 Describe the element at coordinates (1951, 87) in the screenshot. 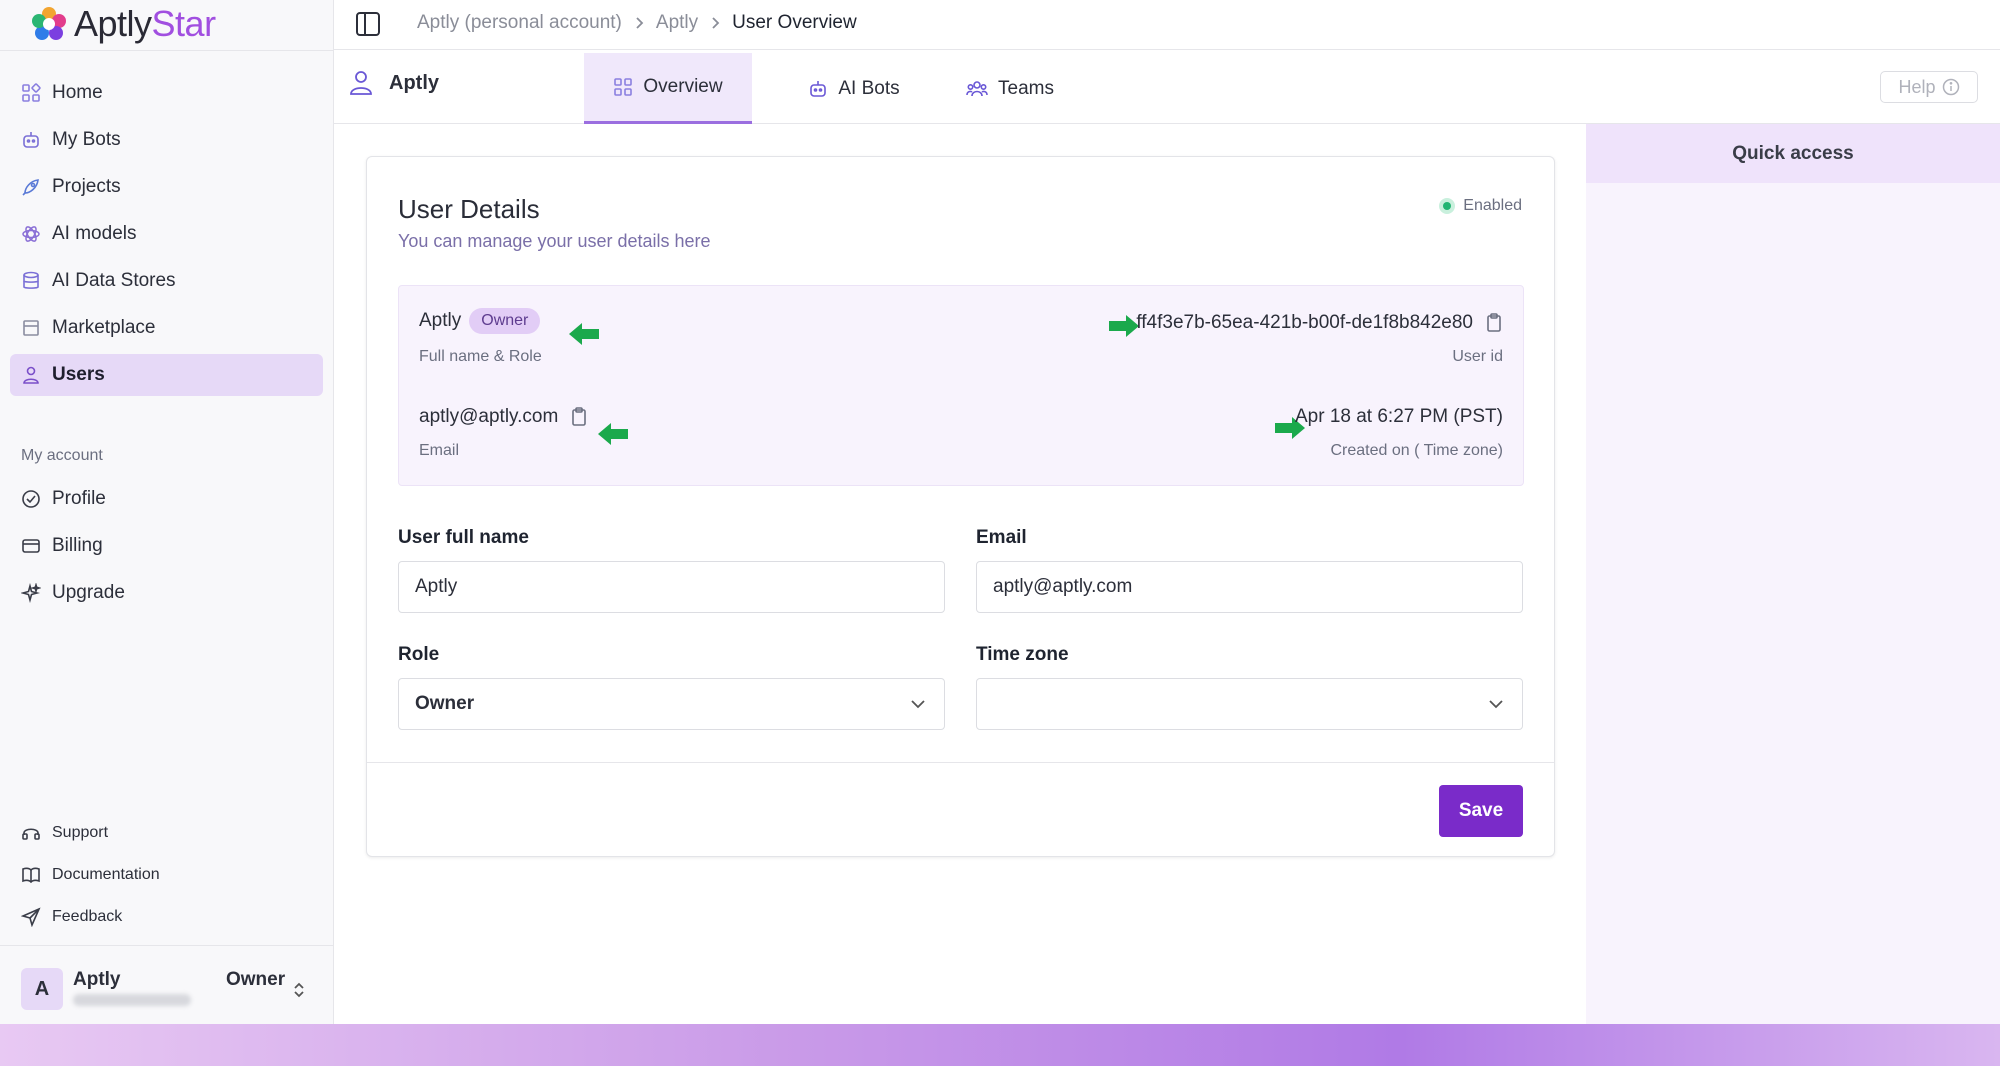

I see `info-icon` at that location.